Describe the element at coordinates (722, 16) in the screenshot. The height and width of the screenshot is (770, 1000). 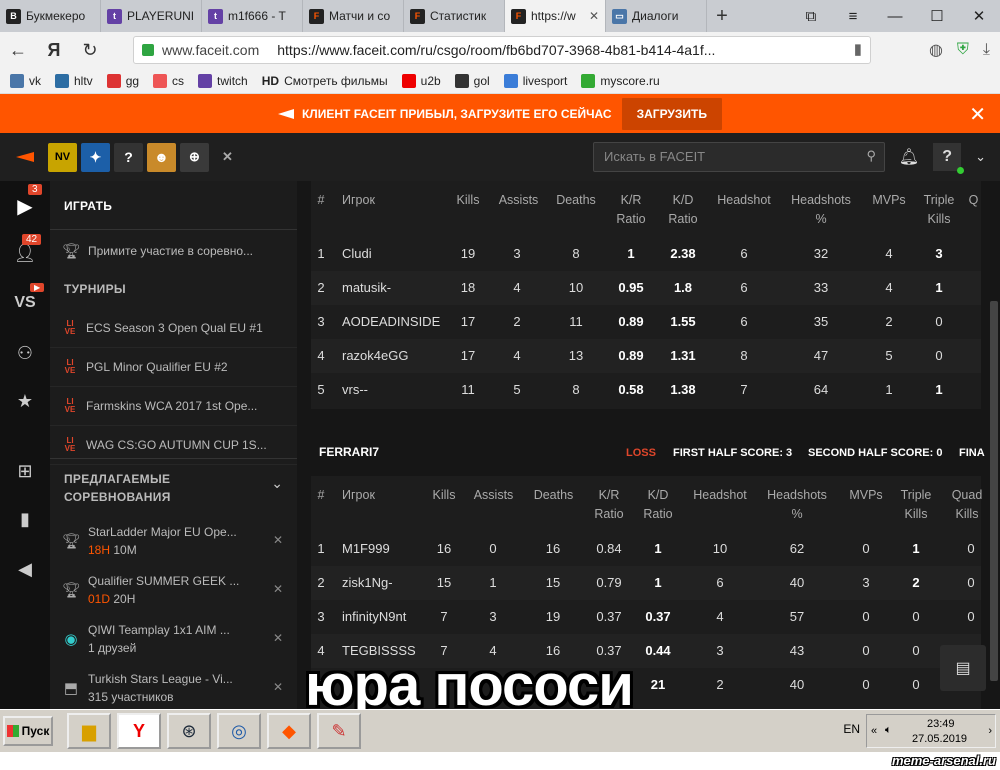
I see `new-tab-icon: +` at that location.